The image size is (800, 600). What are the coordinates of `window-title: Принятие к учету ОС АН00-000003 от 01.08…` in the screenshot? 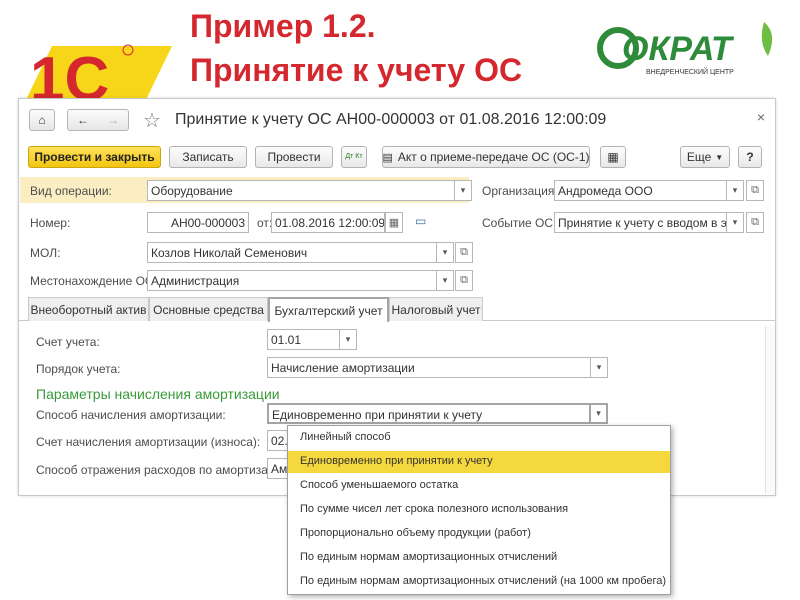 It's located at (391, 119).